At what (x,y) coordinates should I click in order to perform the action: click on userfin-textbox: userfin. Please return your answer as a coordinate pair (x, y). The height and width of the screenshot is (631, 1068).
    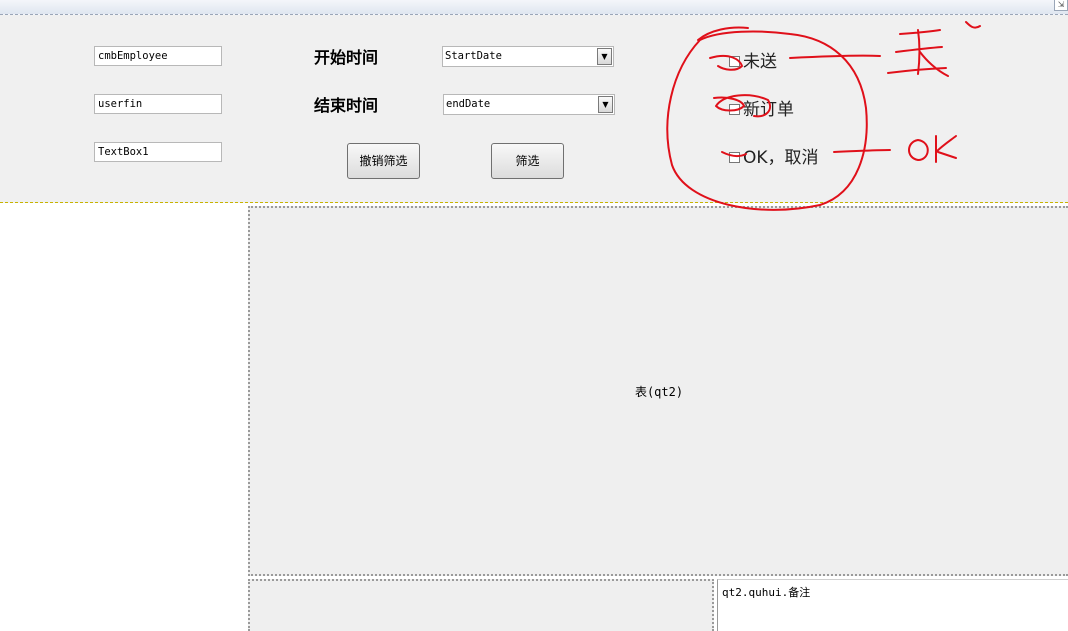
    Looking at the image, I should click on (158, 104).